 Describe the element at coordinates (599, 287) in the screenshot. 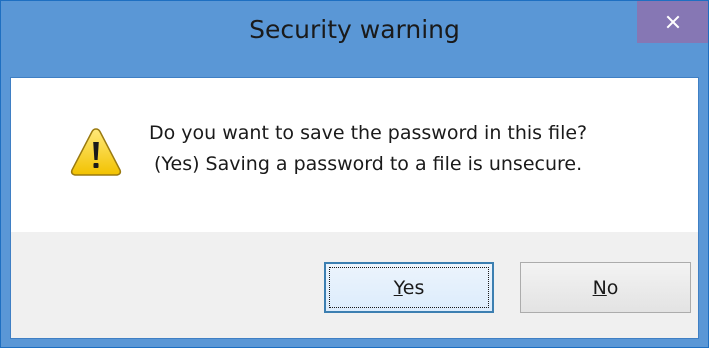

I see `no-mnemonic: N` at that location.